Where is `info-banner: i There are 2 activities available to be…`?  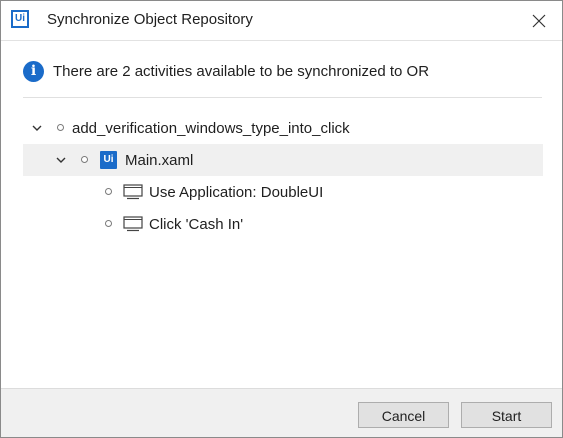
info-banner: i There are 2 activities available to be… is located at coordinates (283, 72).